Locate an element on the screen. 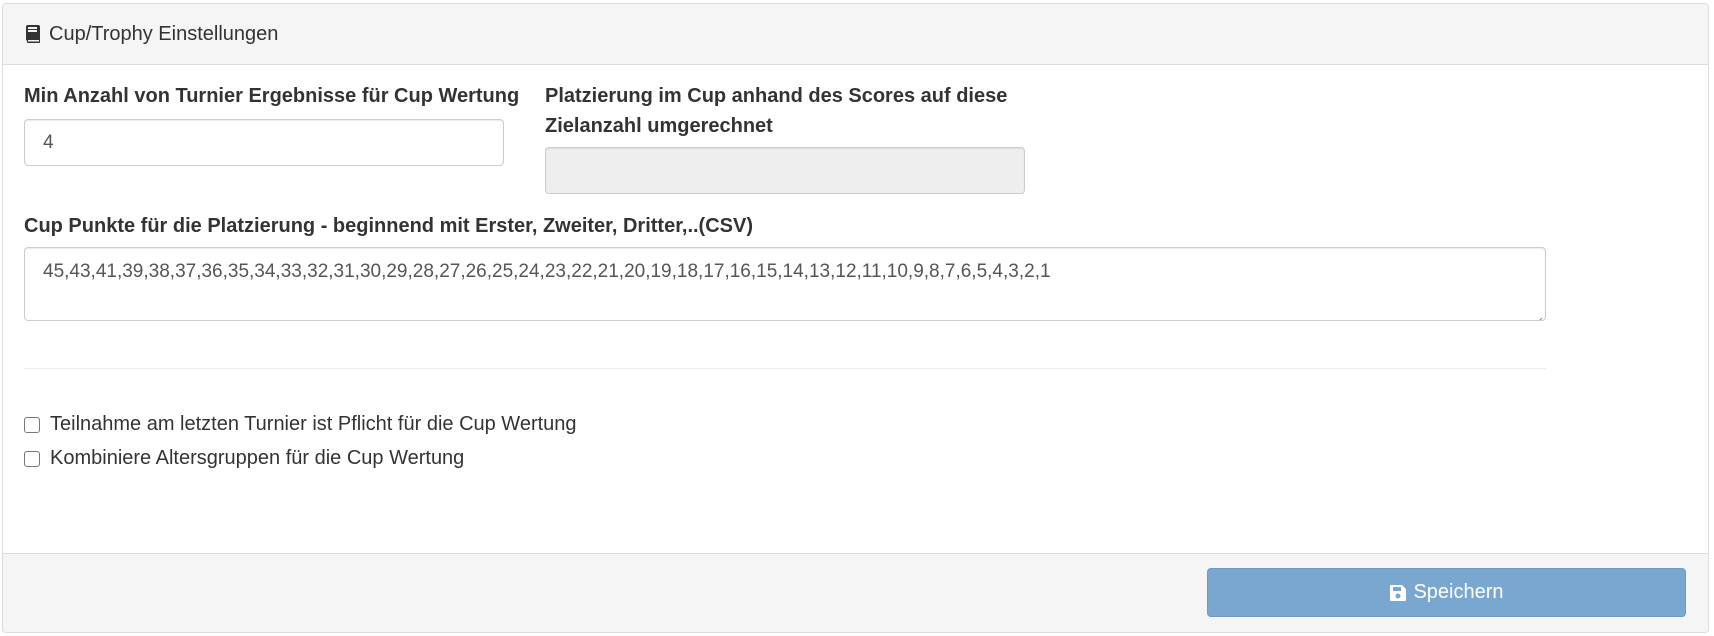  form-divider is located at coordinates (785, 368).